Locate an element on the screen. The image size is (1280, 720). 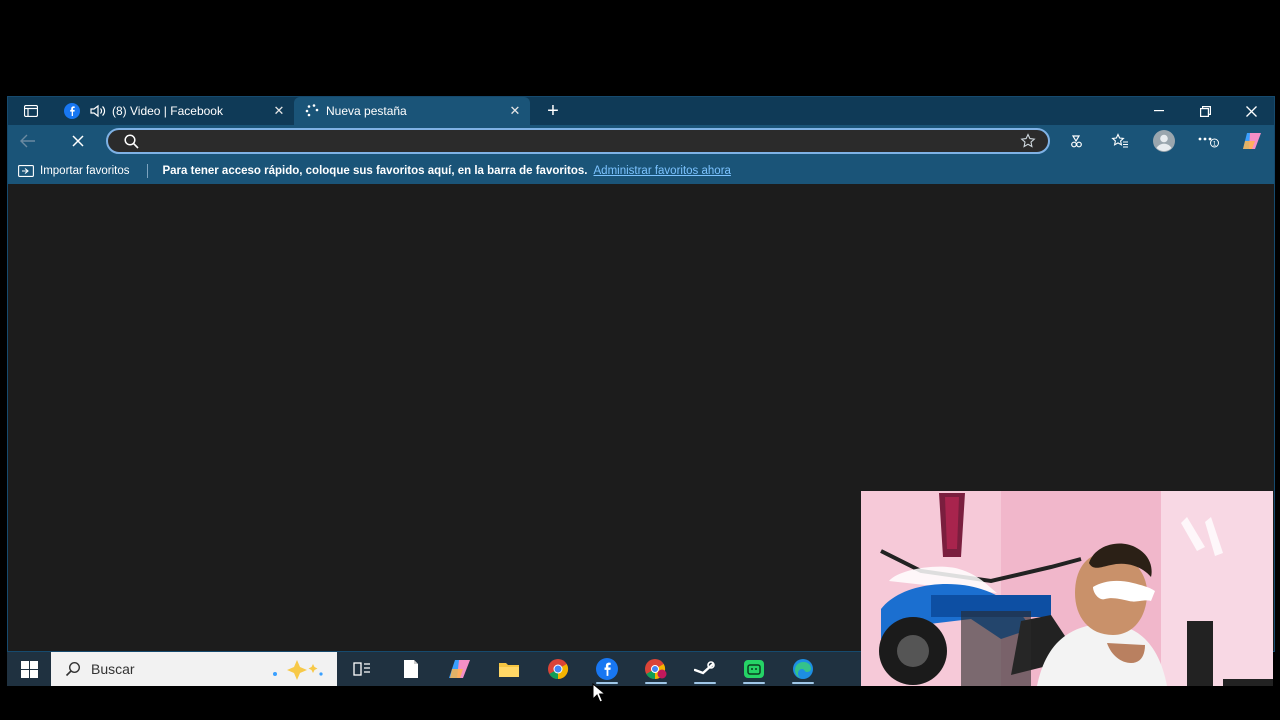
windows-icon is located at coordinates (29, 669).